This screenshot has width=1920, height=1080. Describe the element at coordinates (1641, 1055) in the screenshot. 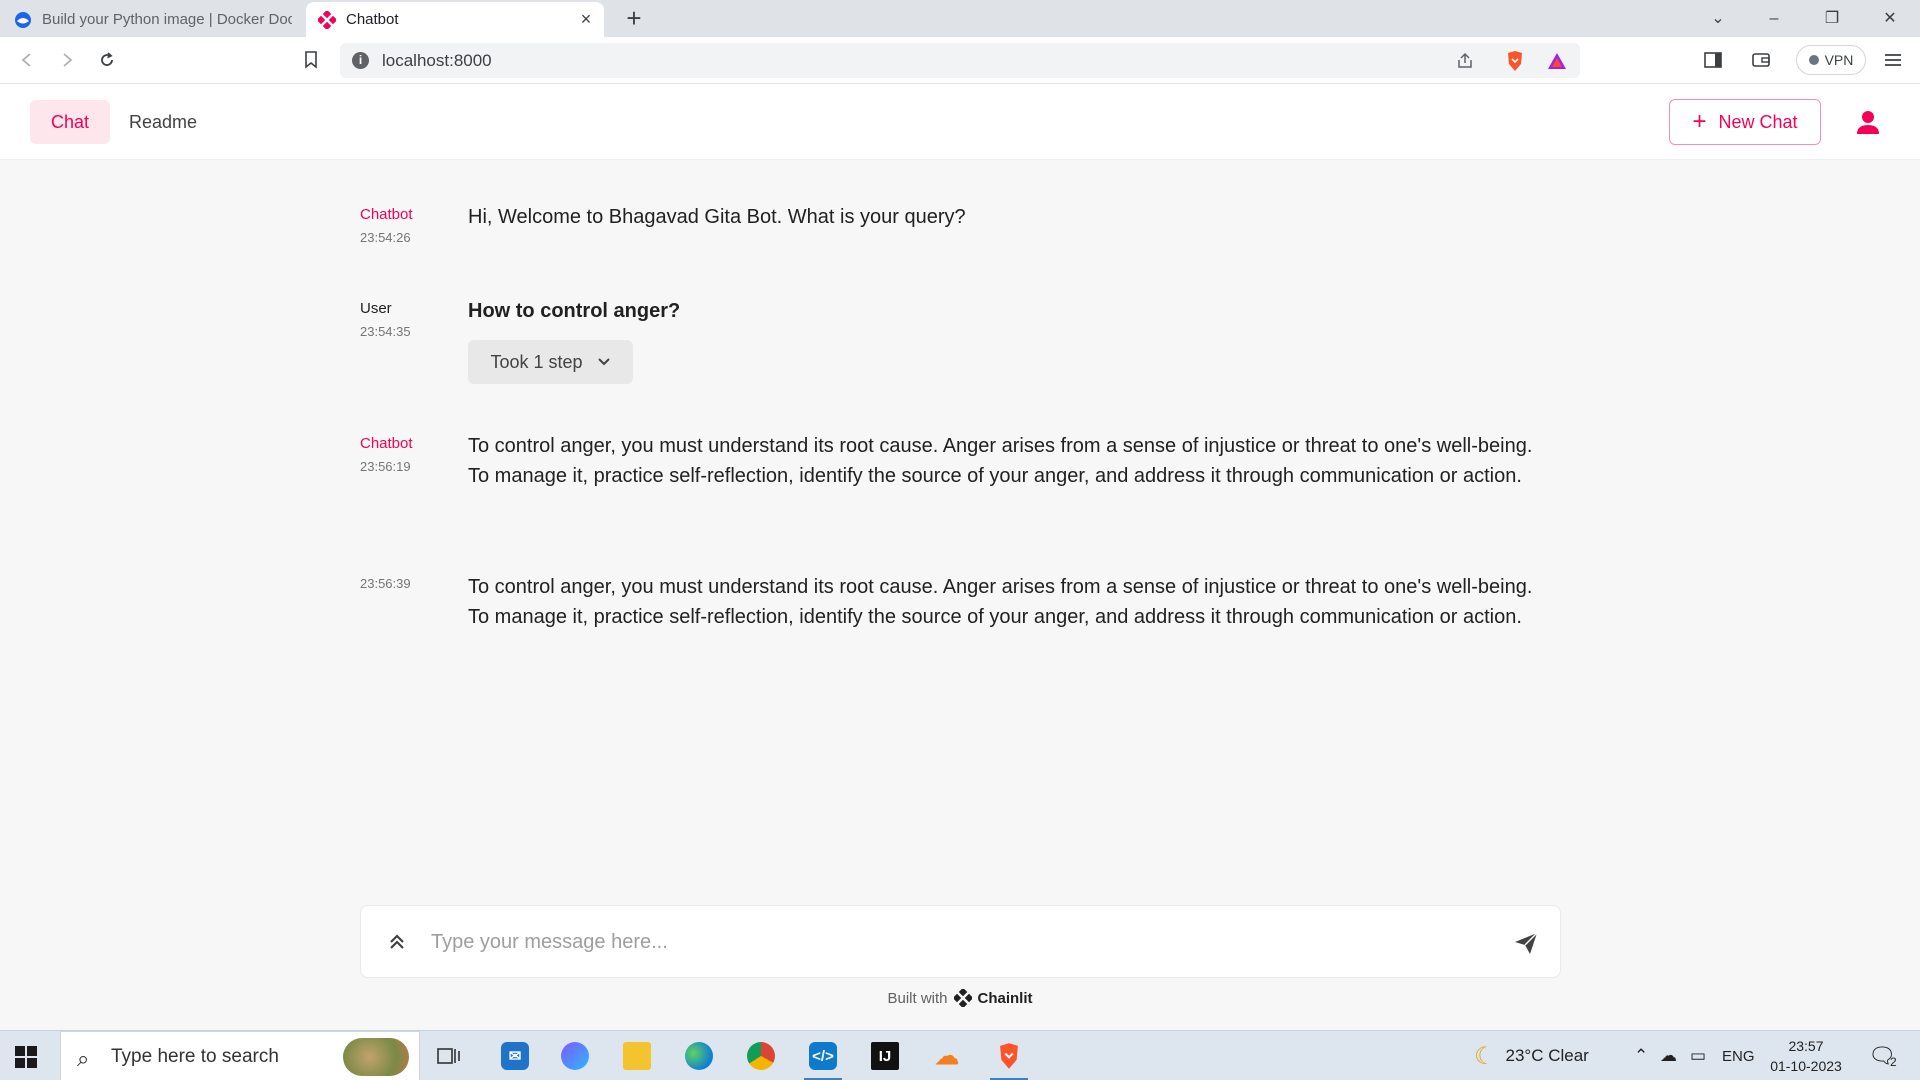

I see `show-hidden-icons-icon: ⌃` at that location.